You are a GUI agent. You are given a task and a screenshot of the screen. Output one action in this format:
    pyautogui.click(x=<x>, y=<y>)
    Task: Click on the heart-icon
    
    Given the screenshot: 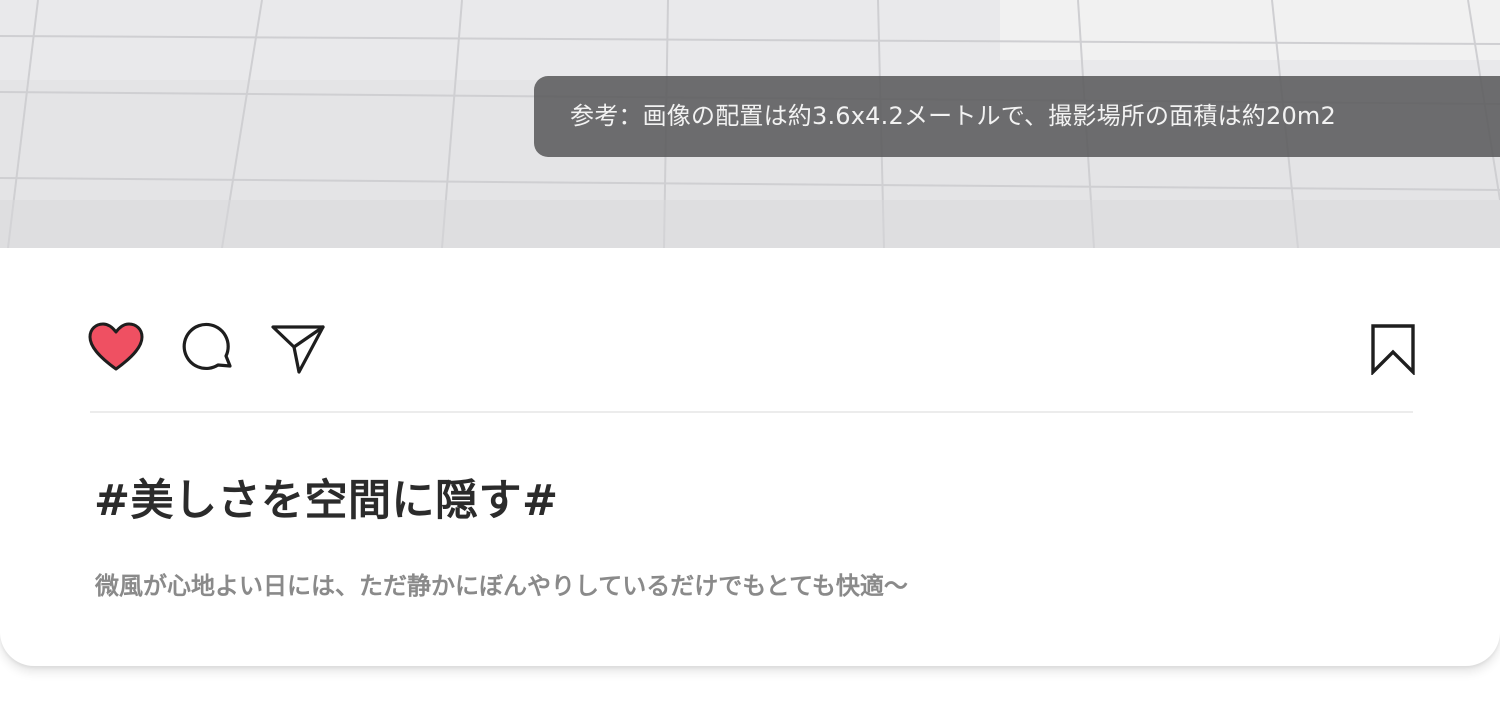 What is the action you would take?
    pyautogui.click(x=116, y=347)
    